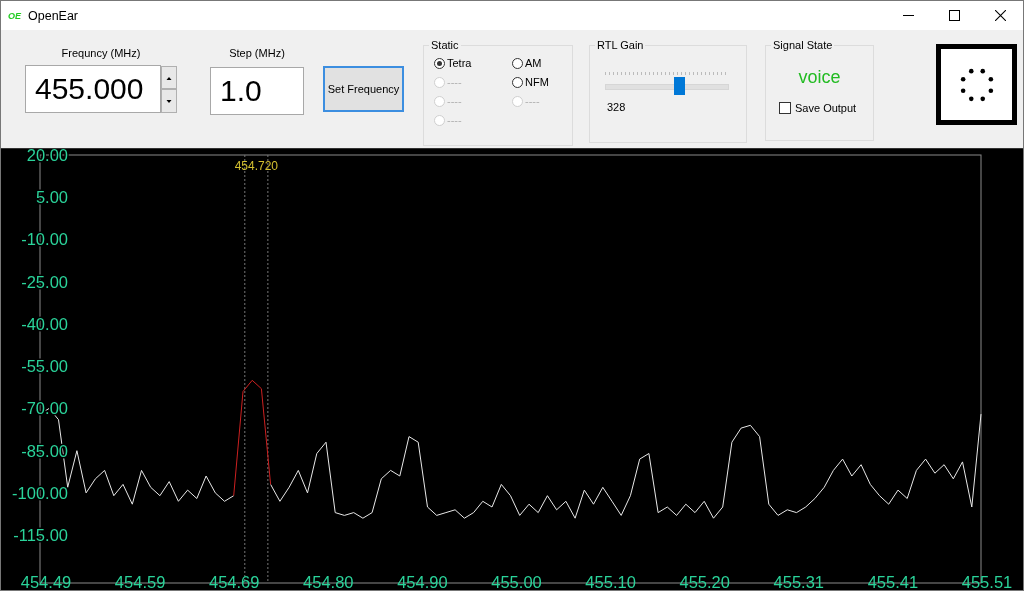 This screenshot has width=1024, height=591. What do you see at coordinates (15, 15) in the screenshot?
I see `app-logo: OE` at bounding box center [15, 15].